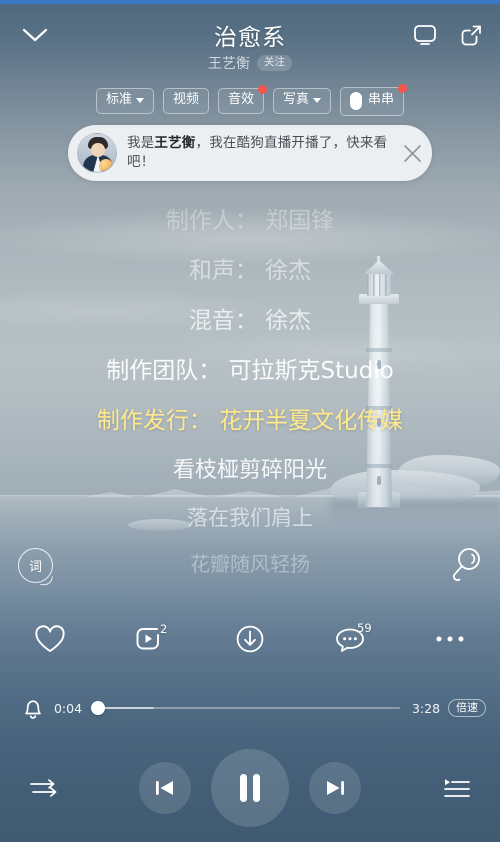  I want to click on tag-label: 标准, so click(118, 100).